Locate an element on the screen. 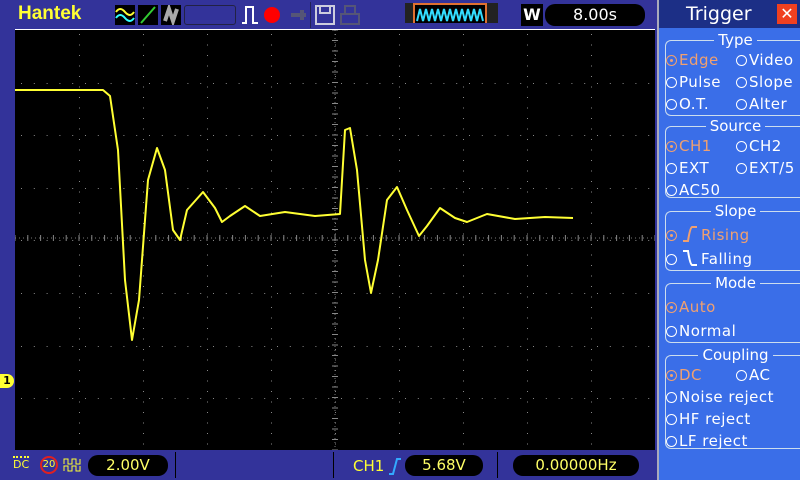 The width and height of the screenshot is (800, 480). option-label: EXT is located at coordinates (694, 168).